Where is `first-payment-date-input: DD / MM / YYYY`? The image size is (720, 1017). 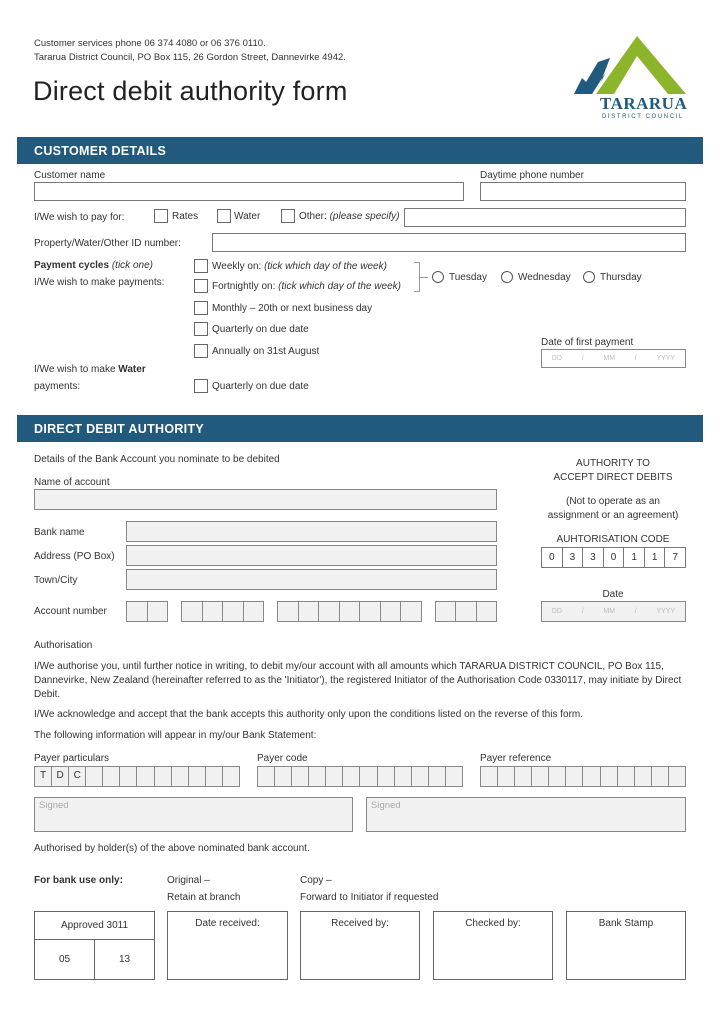
first-payment-date-input: DD / MM / YYYY is located at coordinates (613, 358).